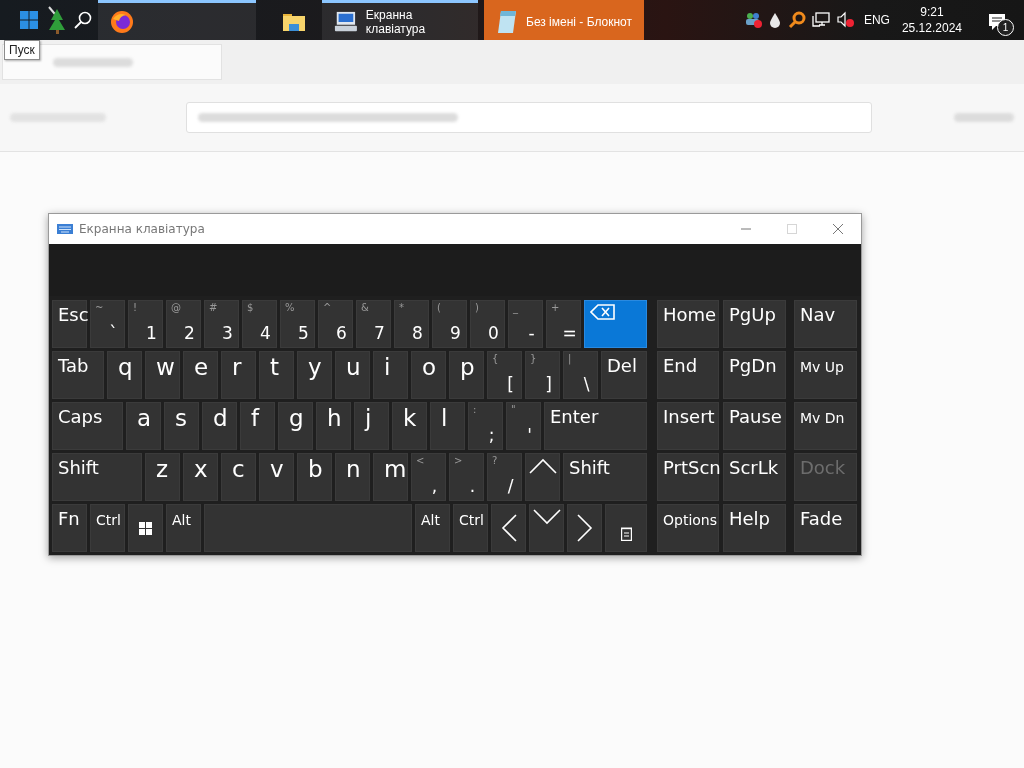 This screenshot has width=1024, height=768. I want to click on speaker-muted-icon, so click(844, 20).